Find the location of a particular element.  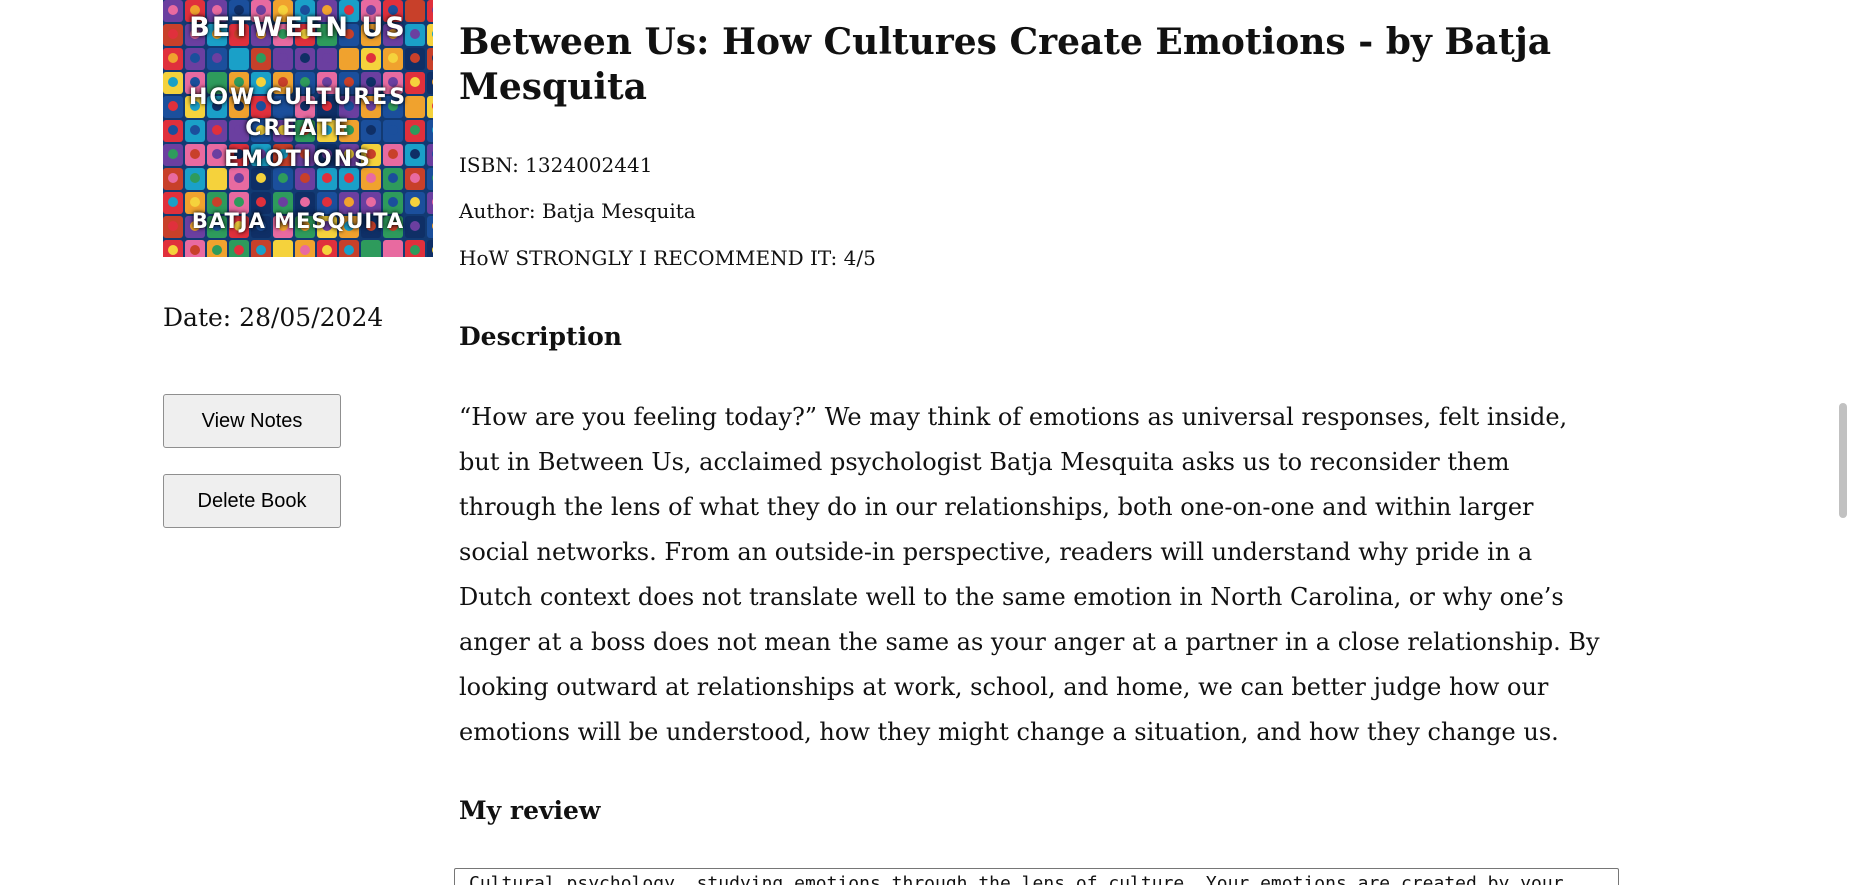

cover-subtitle-line: CREATE is located at coordinates (298, 128).